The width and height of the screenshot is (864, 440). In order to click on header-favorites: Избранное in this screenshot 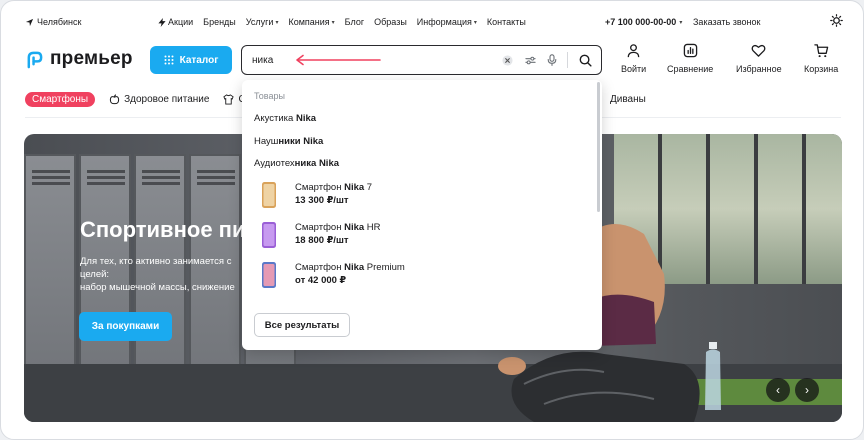, I will do `click(759, 58)`.